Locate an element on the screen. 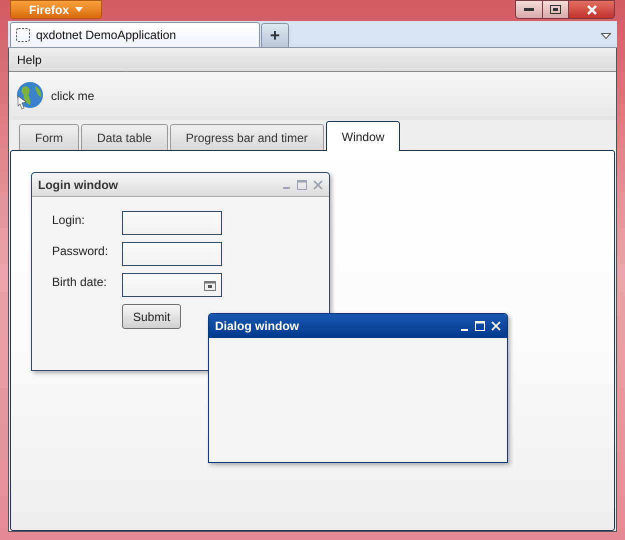 This screenshot has width=625, height=540. new-tab-button: + is located at coordinates (275, 35).